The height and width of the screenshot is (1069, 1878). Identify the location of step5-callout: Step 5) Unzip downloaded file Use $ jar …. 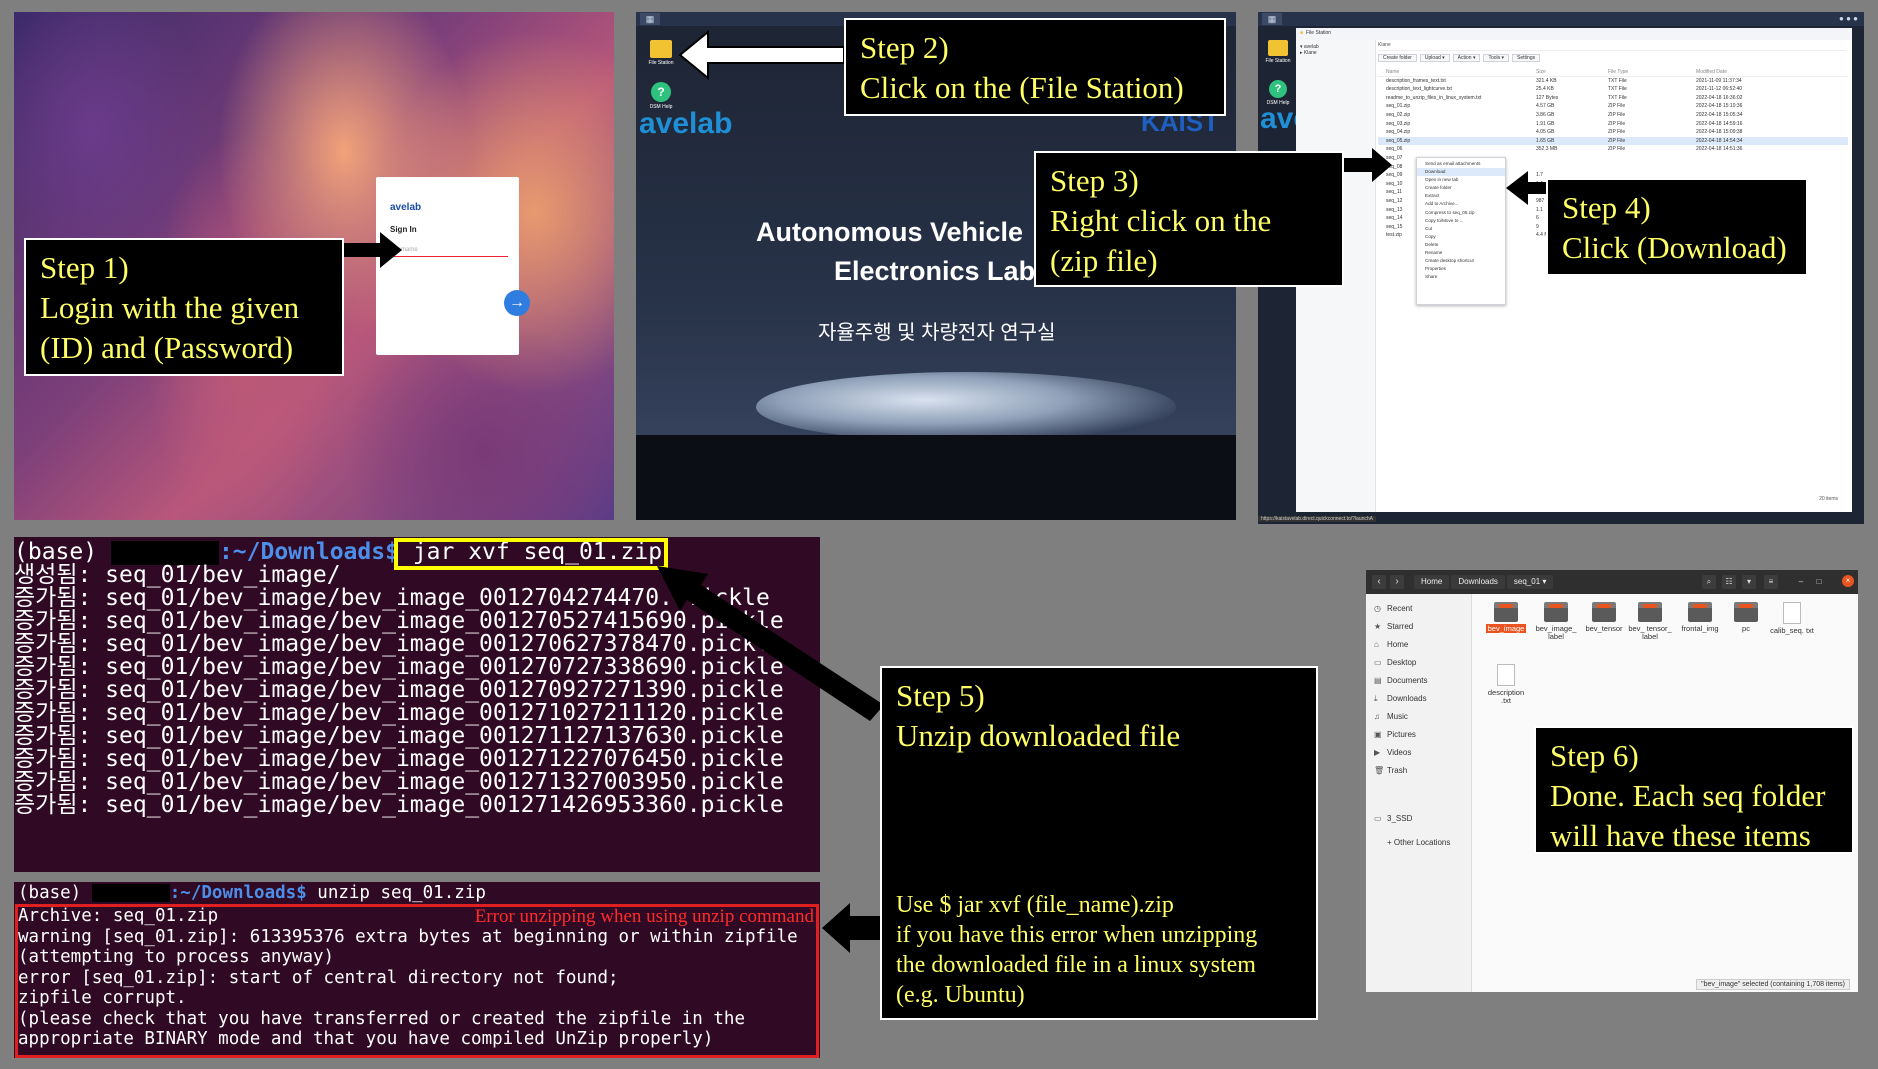
(1099, 843).